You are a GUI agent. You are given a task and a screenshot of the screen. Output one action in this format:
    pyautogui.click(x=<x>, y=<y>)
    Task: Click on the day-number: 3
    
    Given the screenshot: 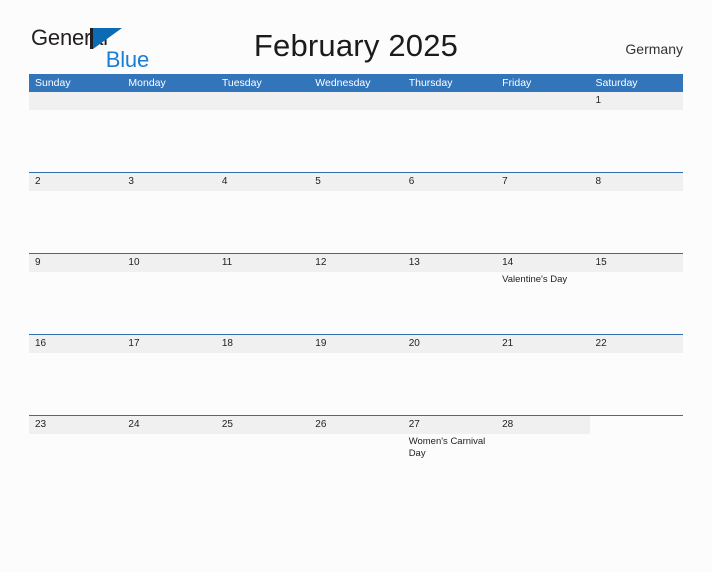 What is the action you would take?
    pyautogui.click(x=131, y=181)
    